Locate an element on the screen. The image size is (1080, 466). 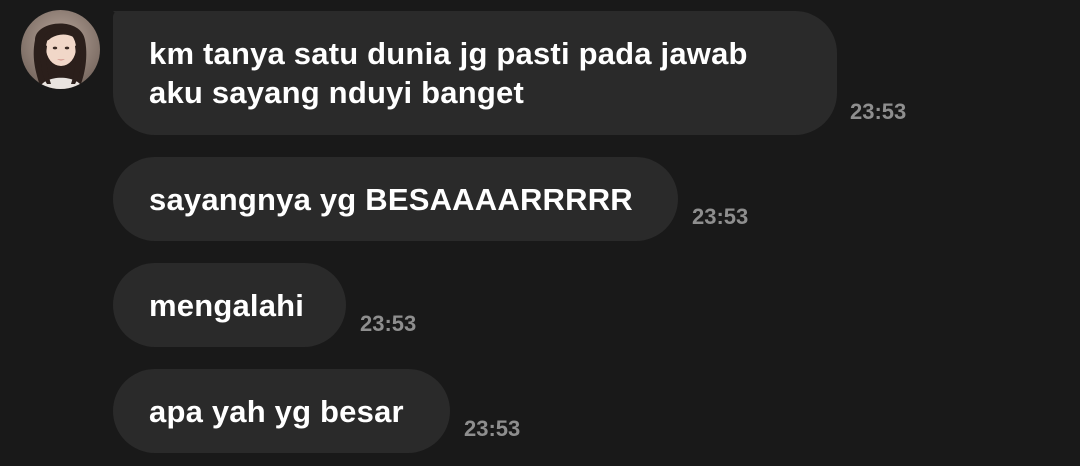
profile-photo-icon is located at coordinates (60, 49).